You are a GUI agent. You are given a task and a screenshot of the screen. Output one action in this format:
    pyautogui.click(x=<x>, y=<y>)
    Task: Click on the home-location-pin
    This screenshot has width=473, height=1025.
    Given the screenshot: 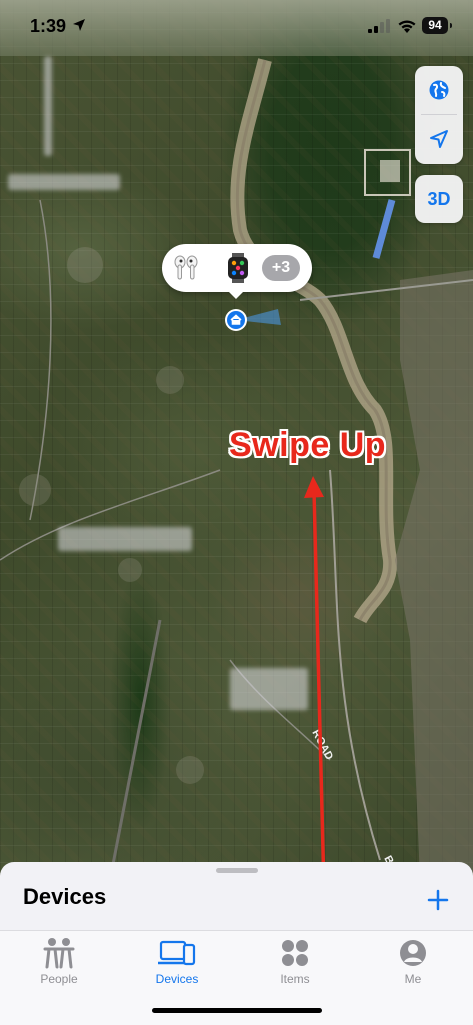 What is the action you would take?
    pyautogui.click(x=253, y=322)
    